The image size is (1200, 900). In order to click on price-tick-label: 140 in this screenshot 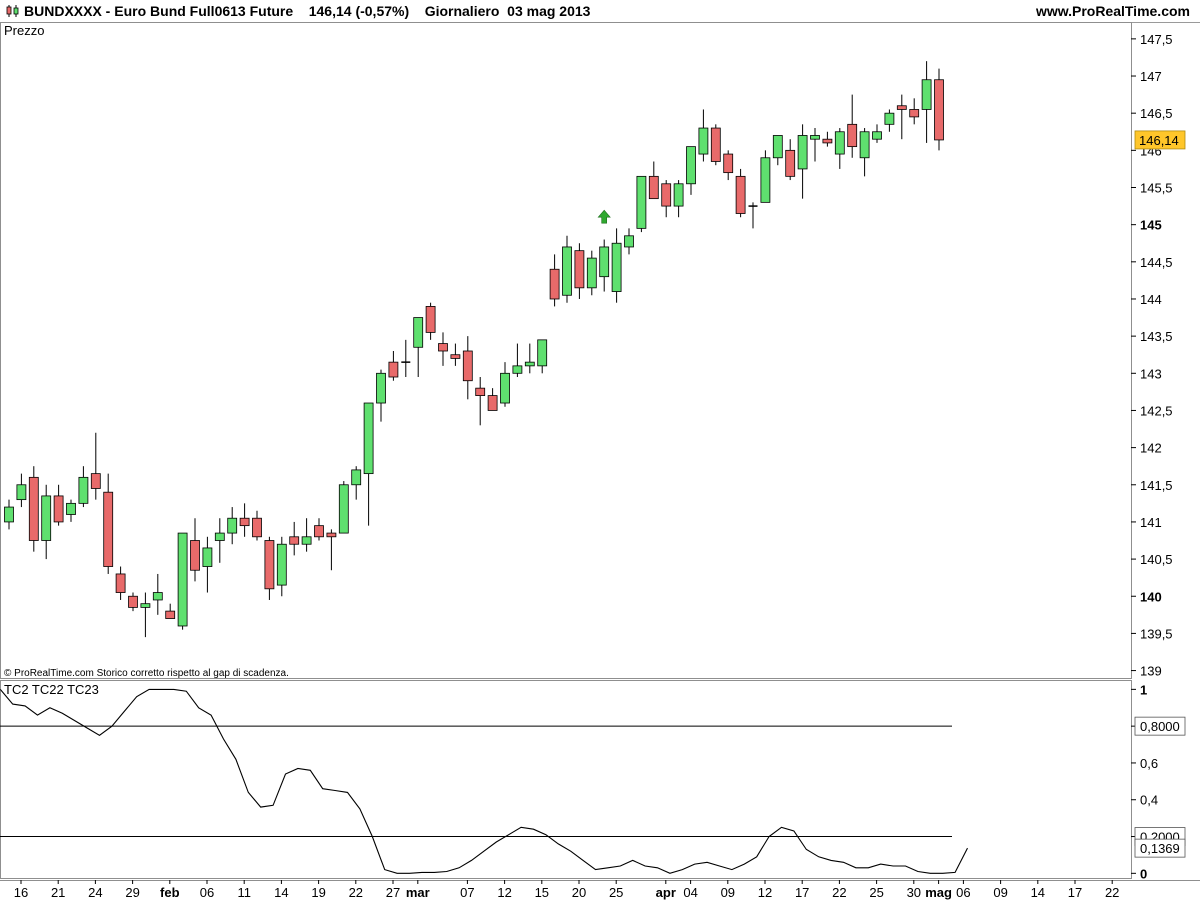, I will do `click(1151, 596)`.